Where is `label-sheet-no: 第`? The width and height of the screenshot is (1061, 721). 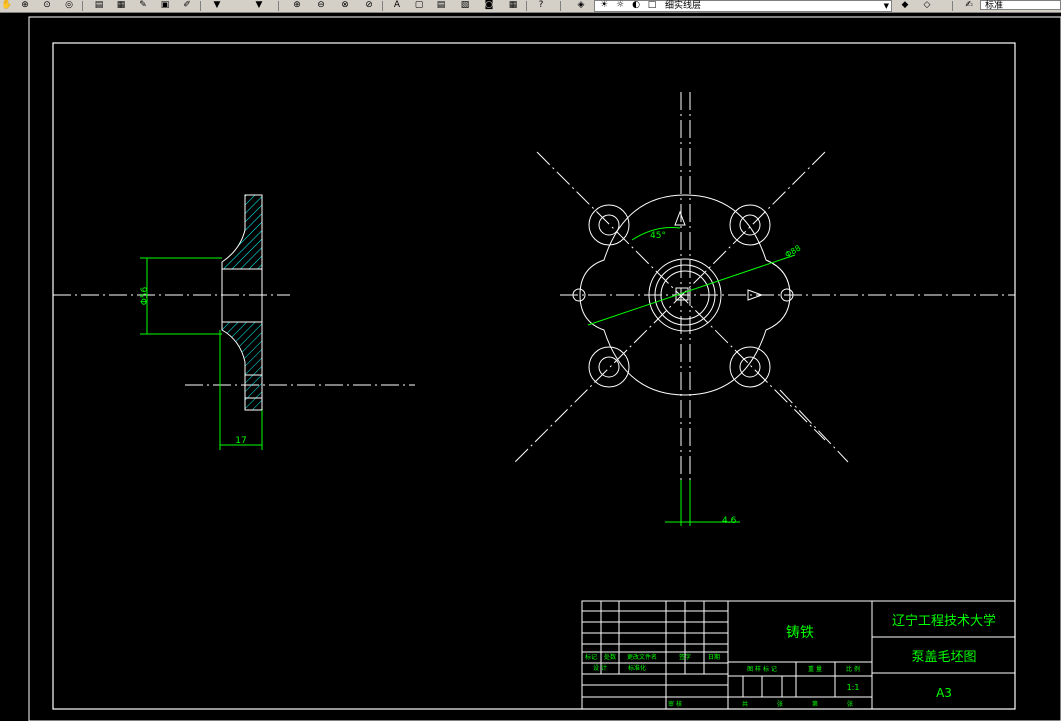 label-sheet-no: 第 is located at coordinates (815, 704).